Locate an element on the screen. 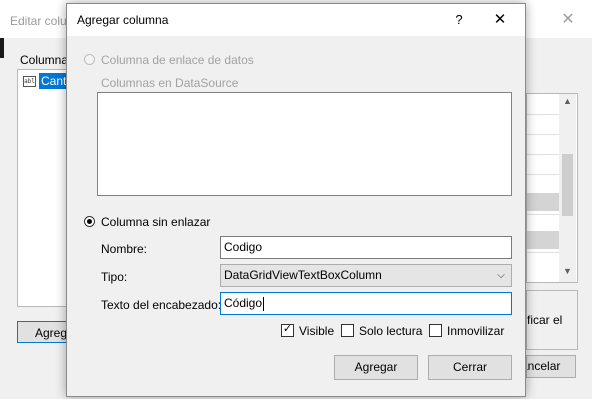 The height and width of the screenshot is (399, 592). radio-databound-column is located at coordinates (89, 59).